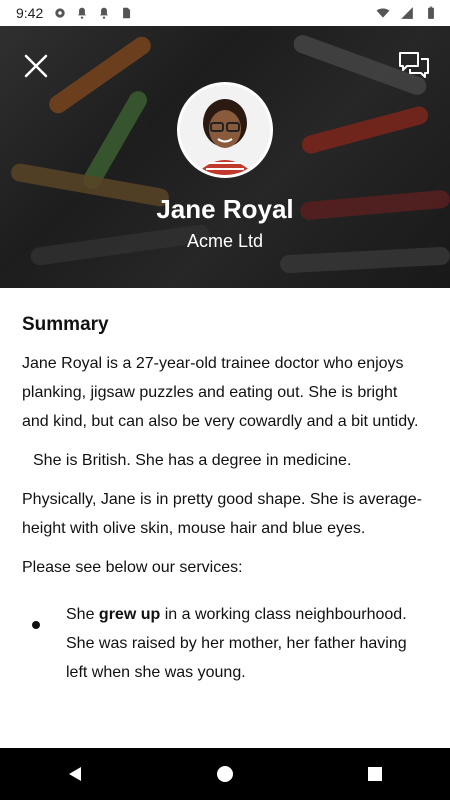 Image resolution: width=450 pixels, height=800 pixels. I want to click on home-icon, so click(225, 774).